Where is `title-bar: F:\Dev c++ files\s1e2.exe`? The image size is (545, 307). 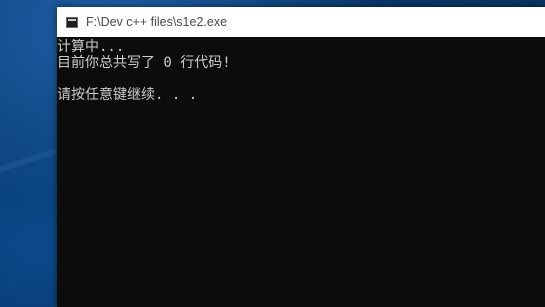
title-bar: F:\Dev c++ files\s1e2.exe is located at coordinates (301, 22).